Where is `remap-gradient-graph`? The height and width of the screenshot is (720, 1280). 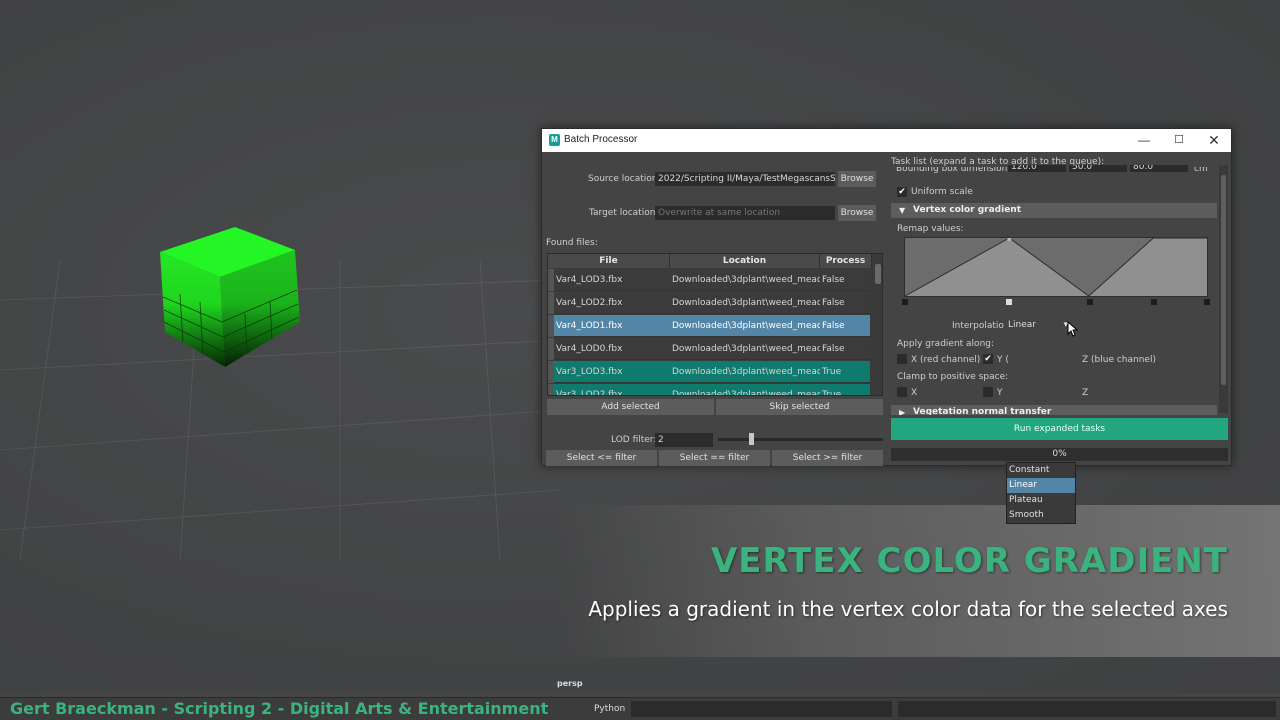
remap-gradient-graph is located at coordinates (1056, 267).